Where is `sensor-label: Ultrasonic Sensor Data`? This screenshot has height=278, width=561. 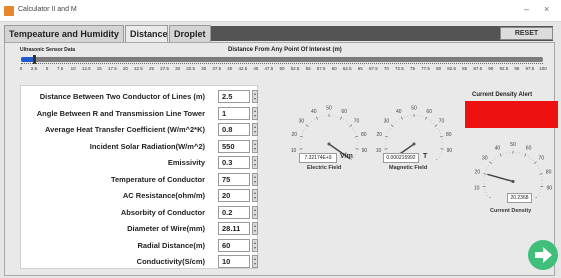 sensor-label: Ultrasonic Sensor Data is located at coordinates (48, 50).